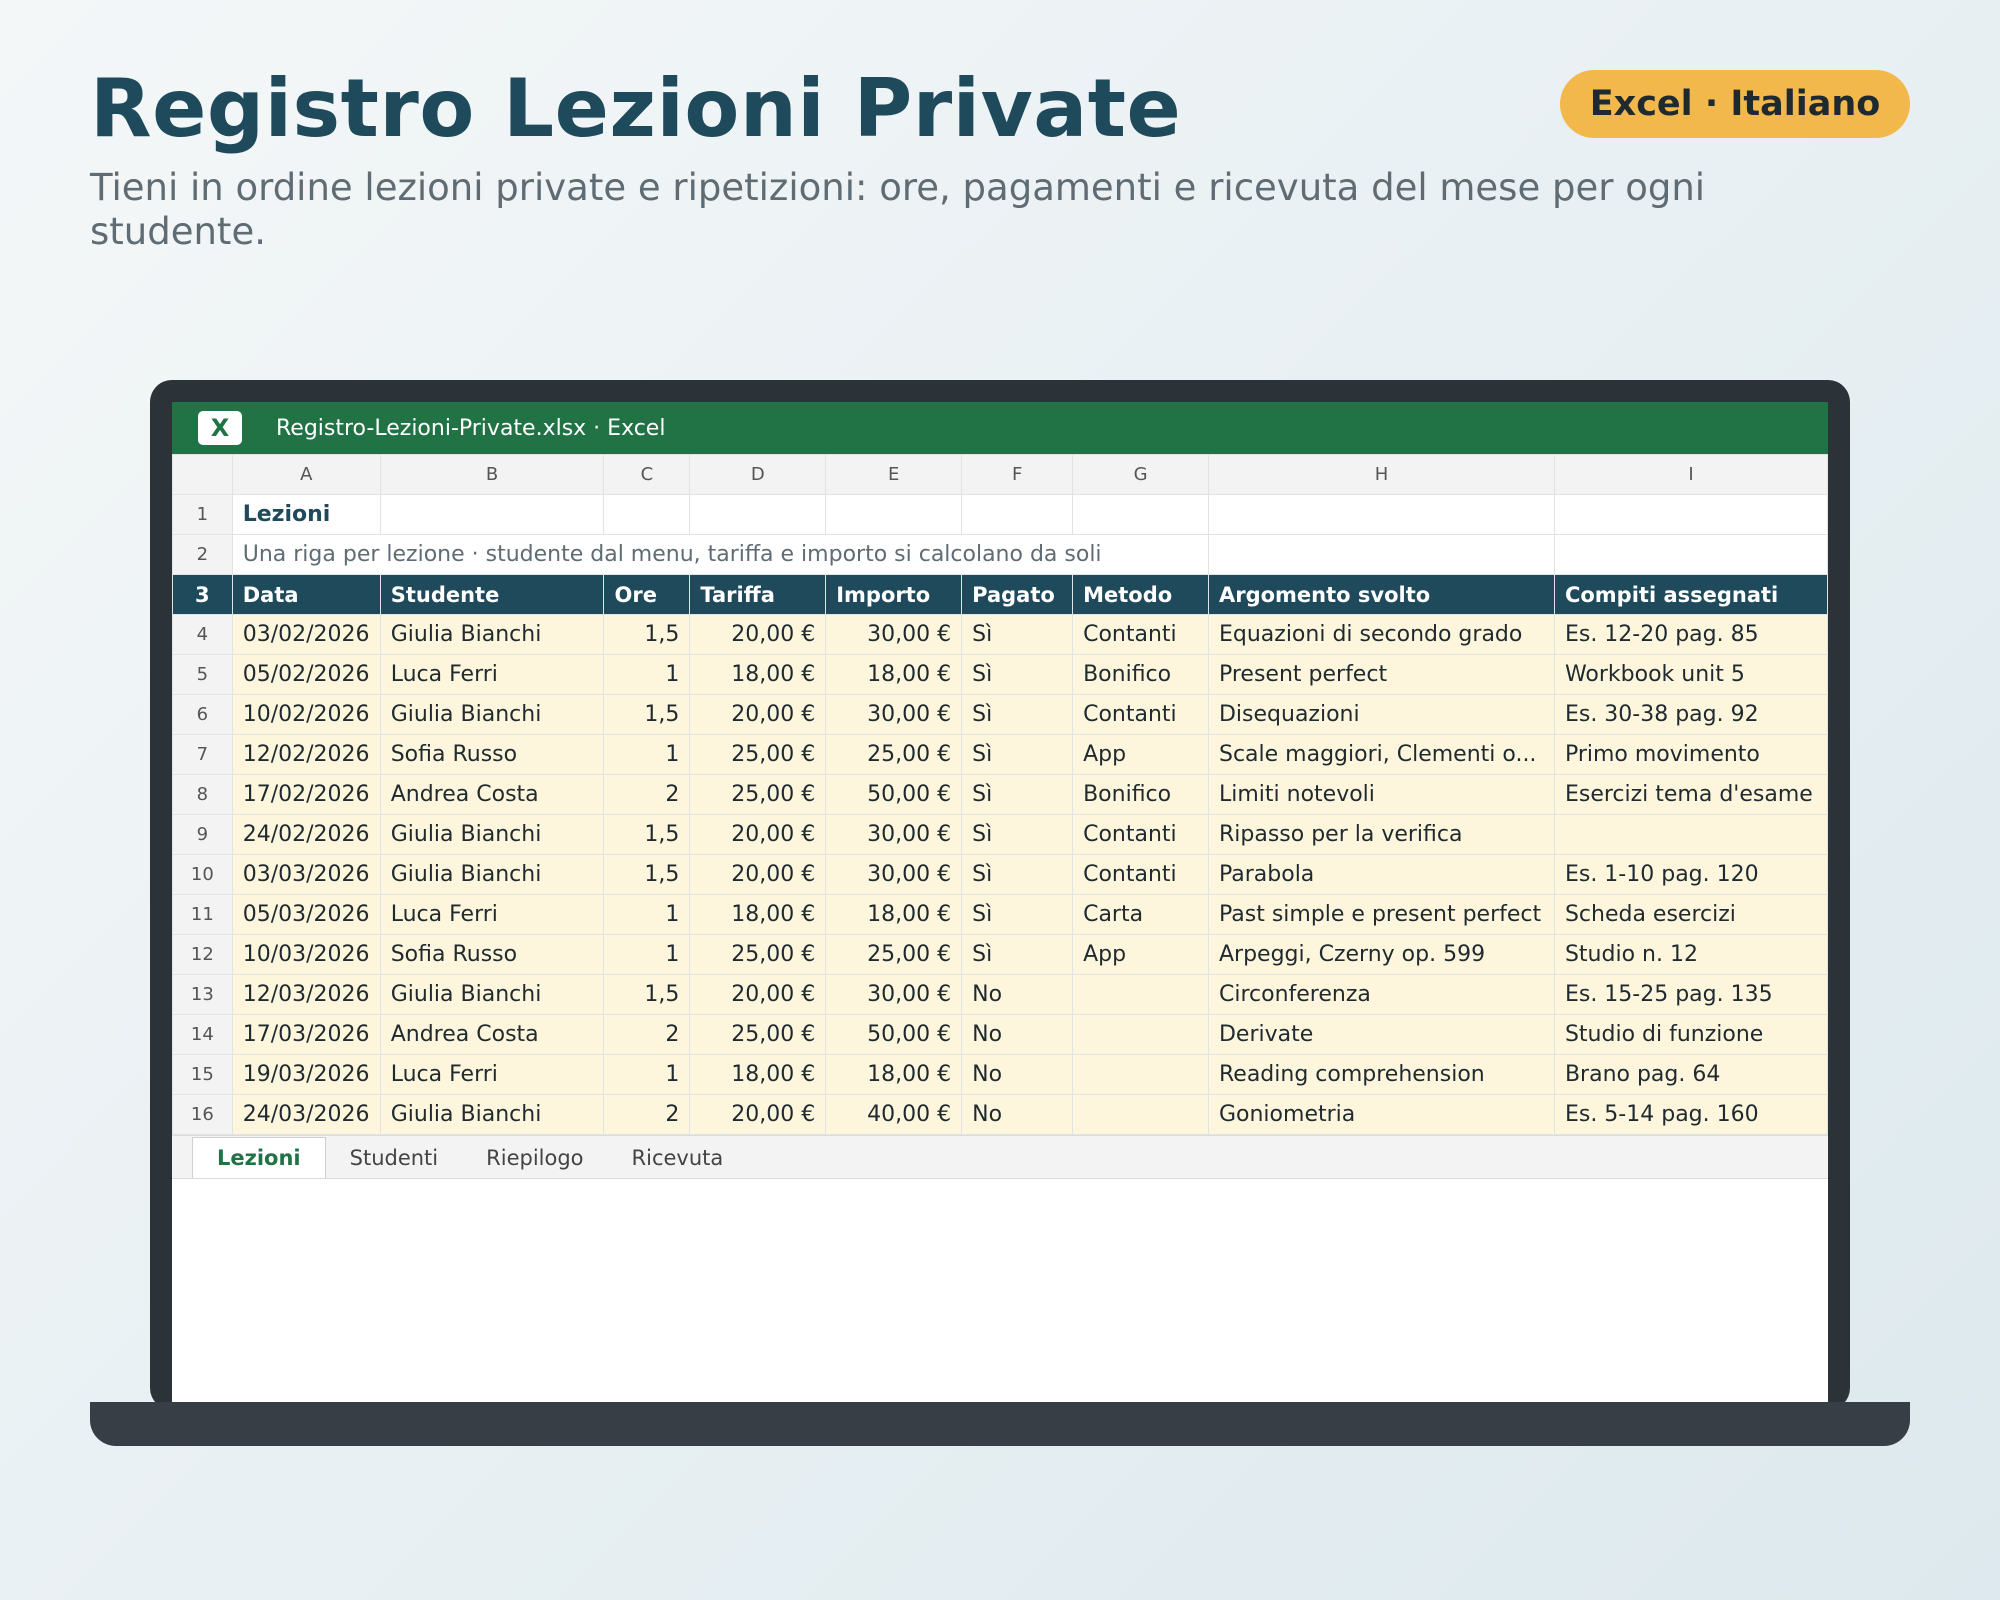 This screenshot has width=2000, height=1600. Describe the element at coordinates (1381, 634) in the screenshot. I see `data-cell: Equazioni di secondo grado` at that location.